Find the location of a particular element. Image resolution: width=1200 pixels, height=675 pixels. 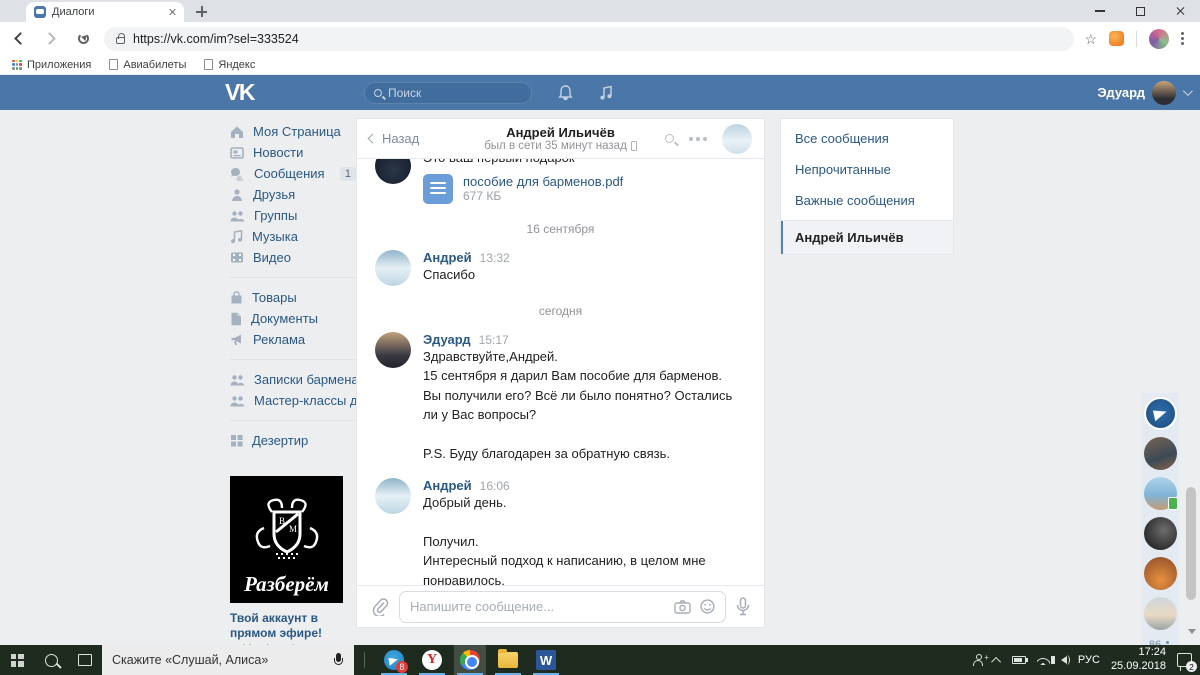

message-author: Эдуард is located at coordinates (447, 339).